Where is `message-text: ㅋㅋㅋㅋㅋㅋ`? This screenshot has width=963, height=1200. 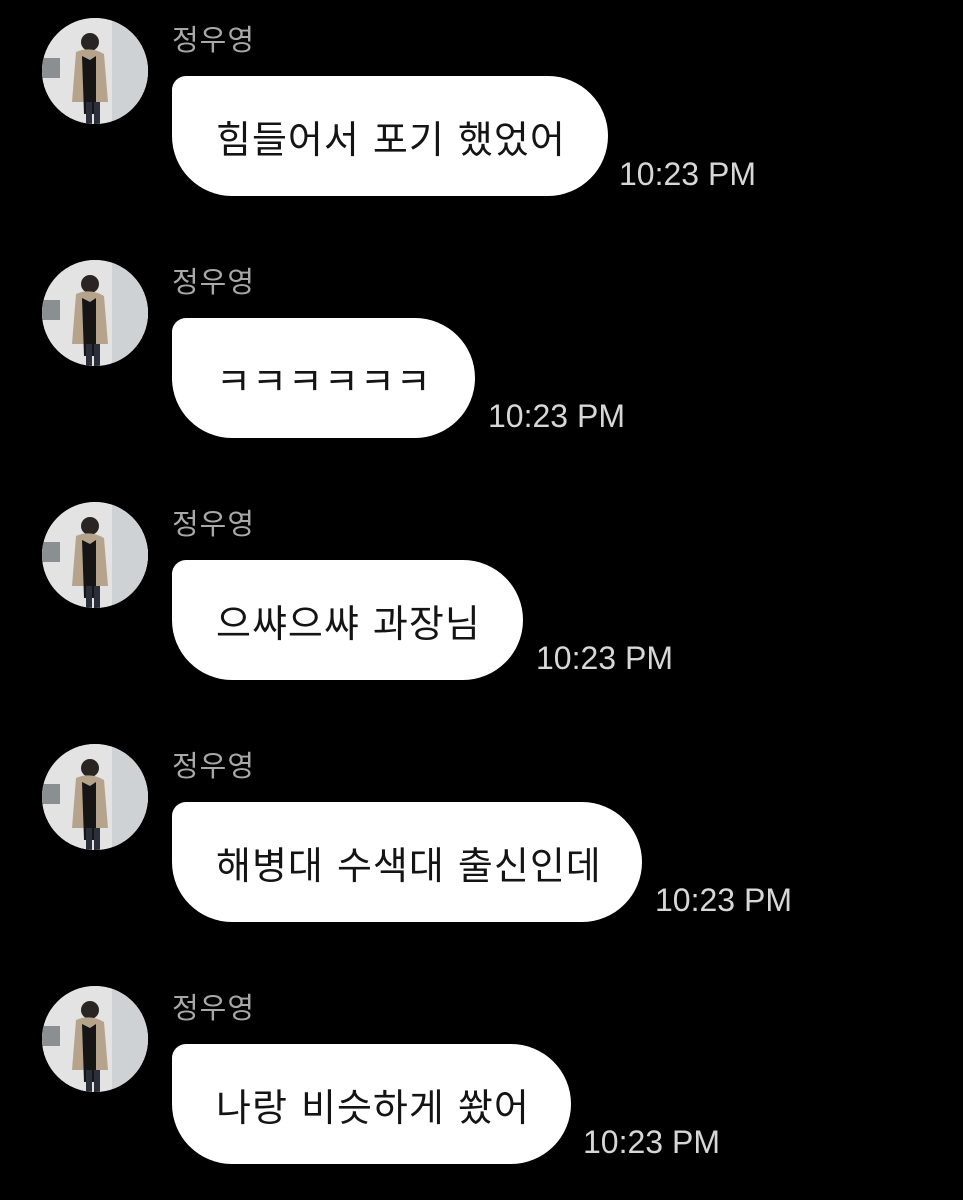 message-text: ㅋㅋㅋㅋㅋㅋ is located at coordinates (324, 381).